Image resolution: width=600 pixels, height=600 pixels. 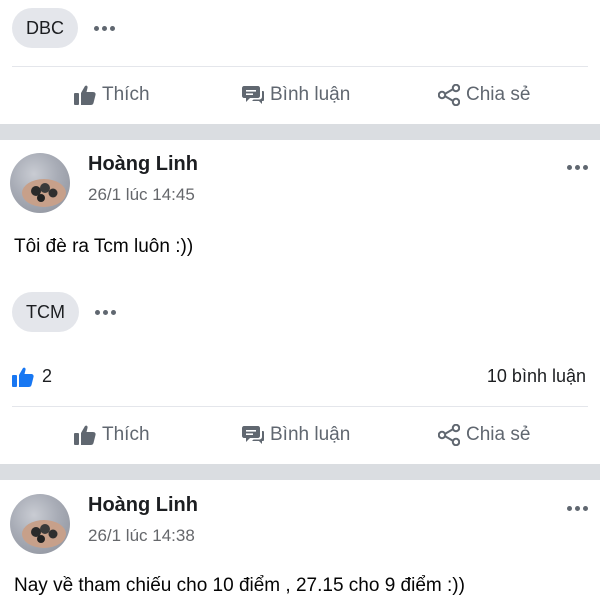 I want to click on topic-tag-tcm: TCM, so click(x=45, y=312).